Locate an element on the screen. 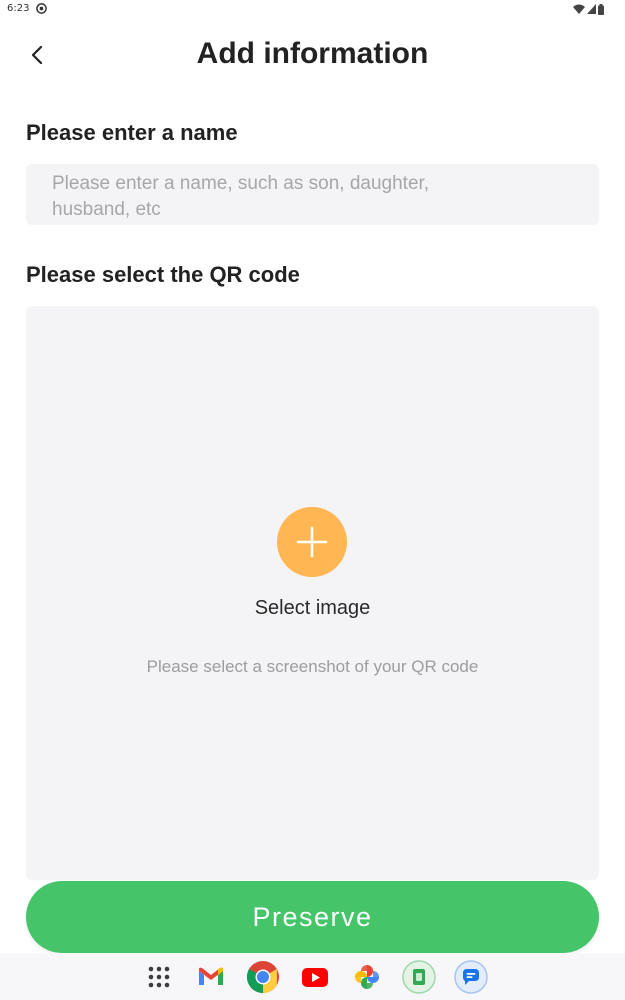 The height and width of the screenshot is (1000, 625). name-section-label: Please enter a name is located at coordinates (132, 132).